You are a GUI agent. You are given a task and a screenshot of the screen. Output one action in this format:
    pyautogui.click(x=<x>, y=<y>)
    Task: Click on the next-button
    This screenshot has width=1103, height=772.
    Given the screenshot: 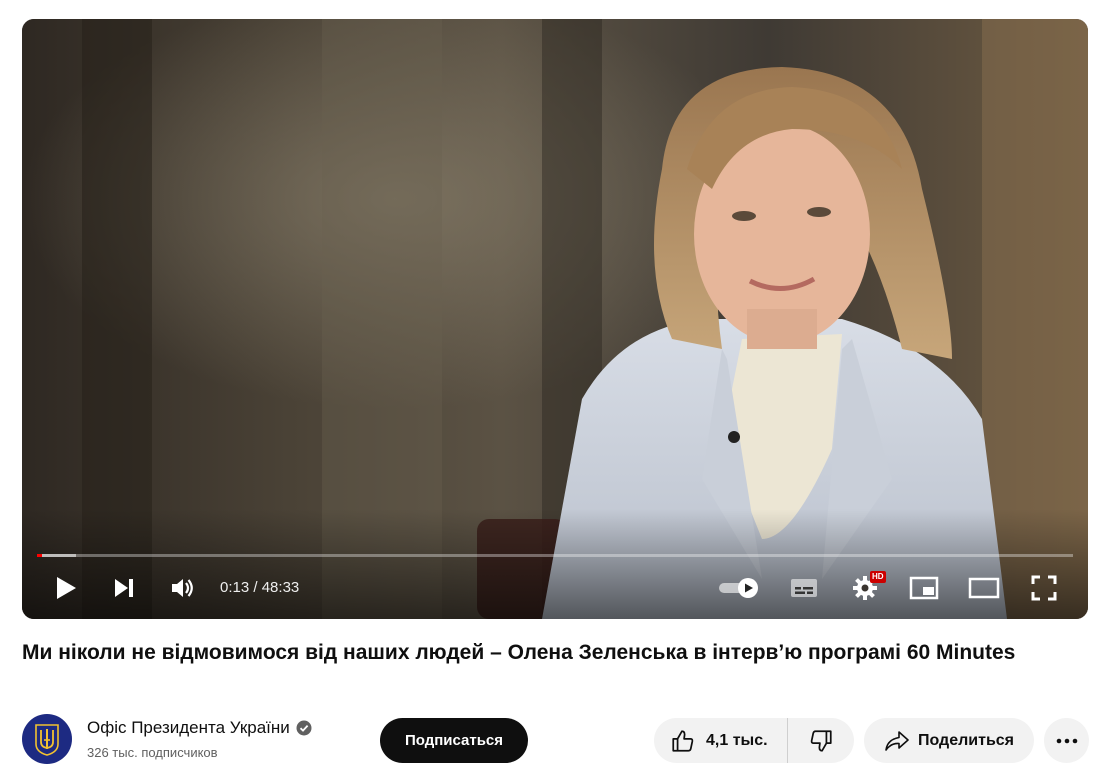 What is the action you would take?
    pyautogui.click(x=124, y=588)
    